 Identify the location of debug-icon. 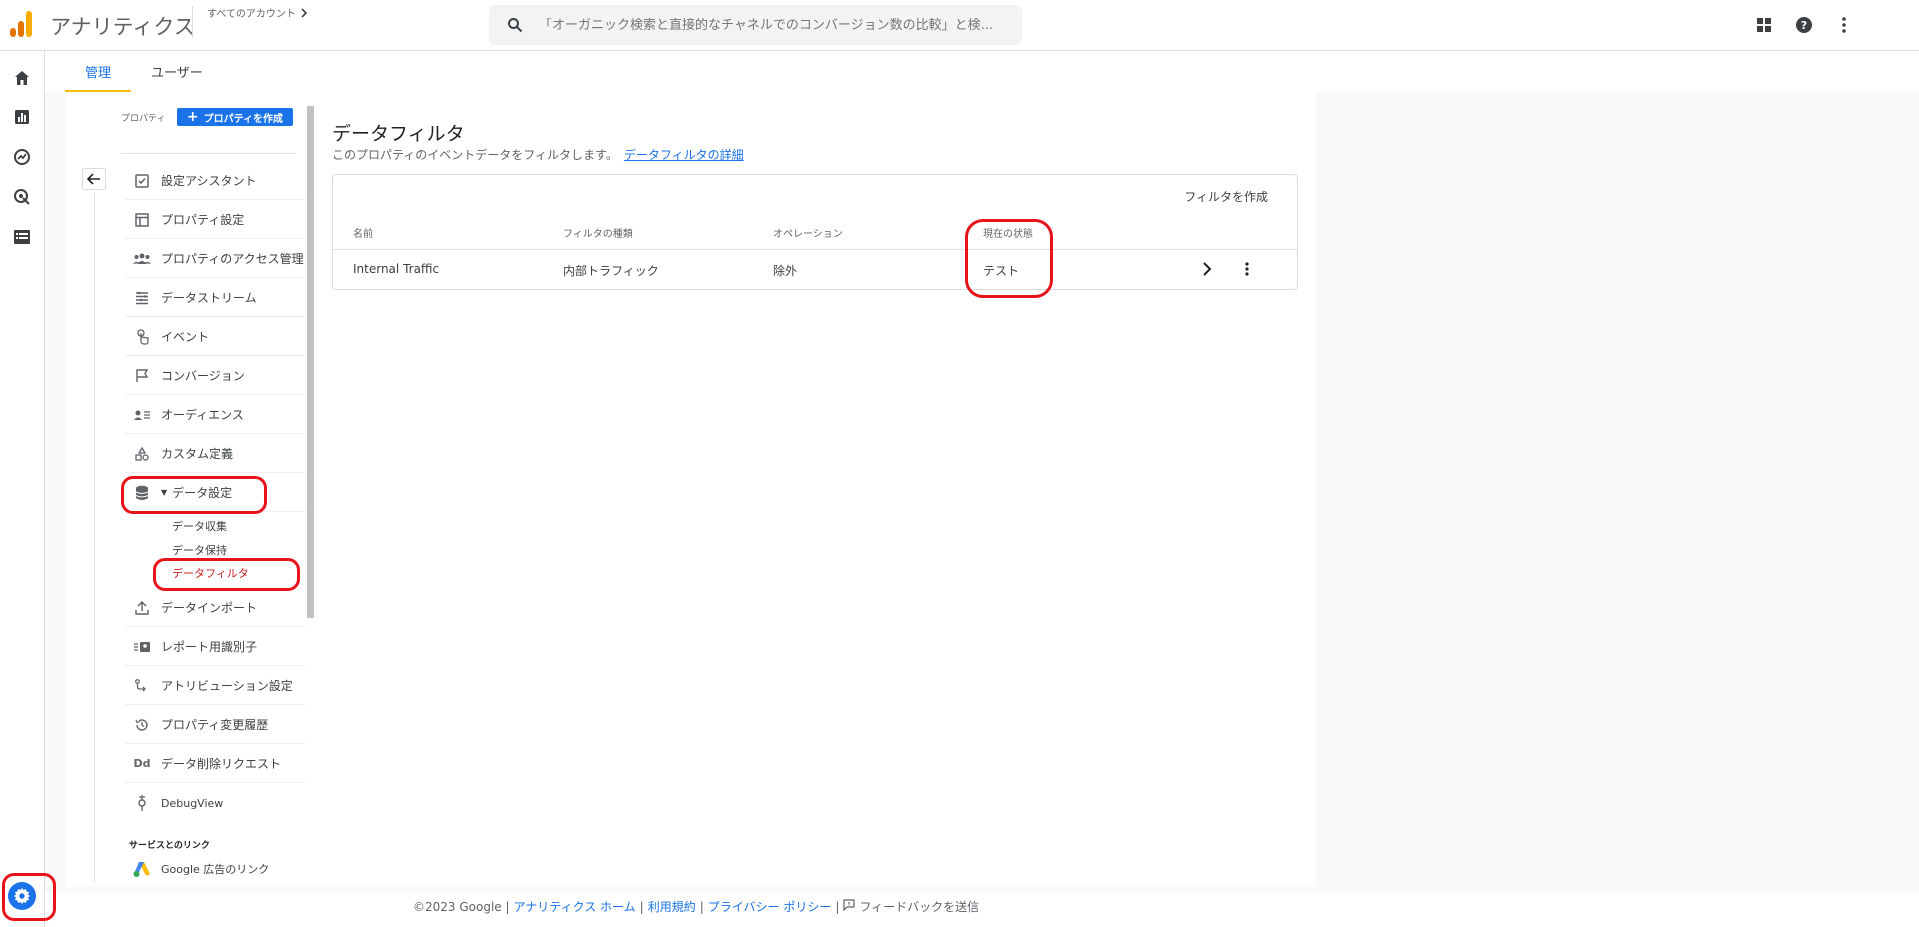
(142, 803).